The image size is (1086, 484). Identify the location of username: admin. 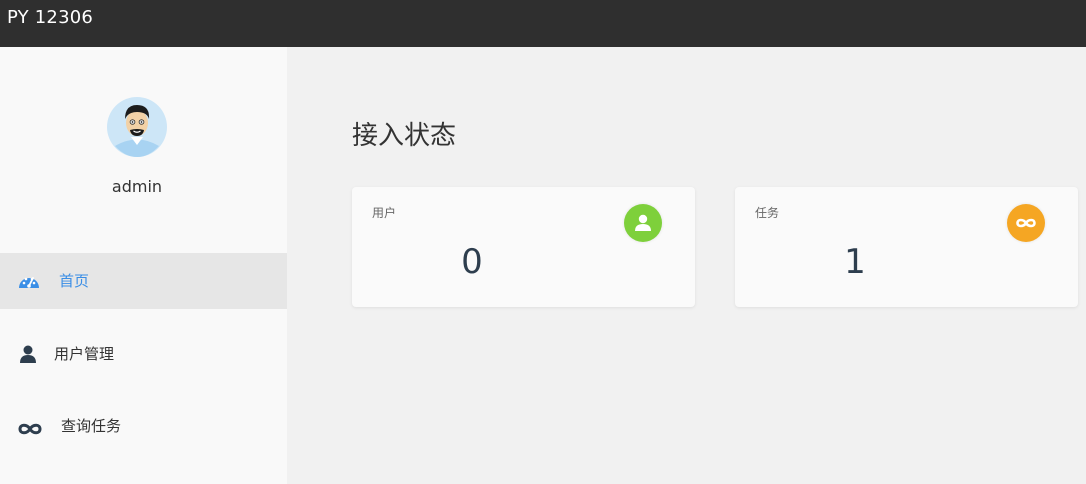
(137, 186).